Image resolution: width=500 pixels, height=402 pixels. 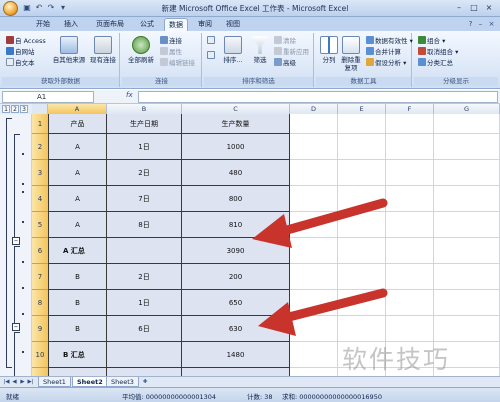 What do you see at coordinates (318, 97) in the screenshot?
I see `formula-input` at bounding box center [318, 97].